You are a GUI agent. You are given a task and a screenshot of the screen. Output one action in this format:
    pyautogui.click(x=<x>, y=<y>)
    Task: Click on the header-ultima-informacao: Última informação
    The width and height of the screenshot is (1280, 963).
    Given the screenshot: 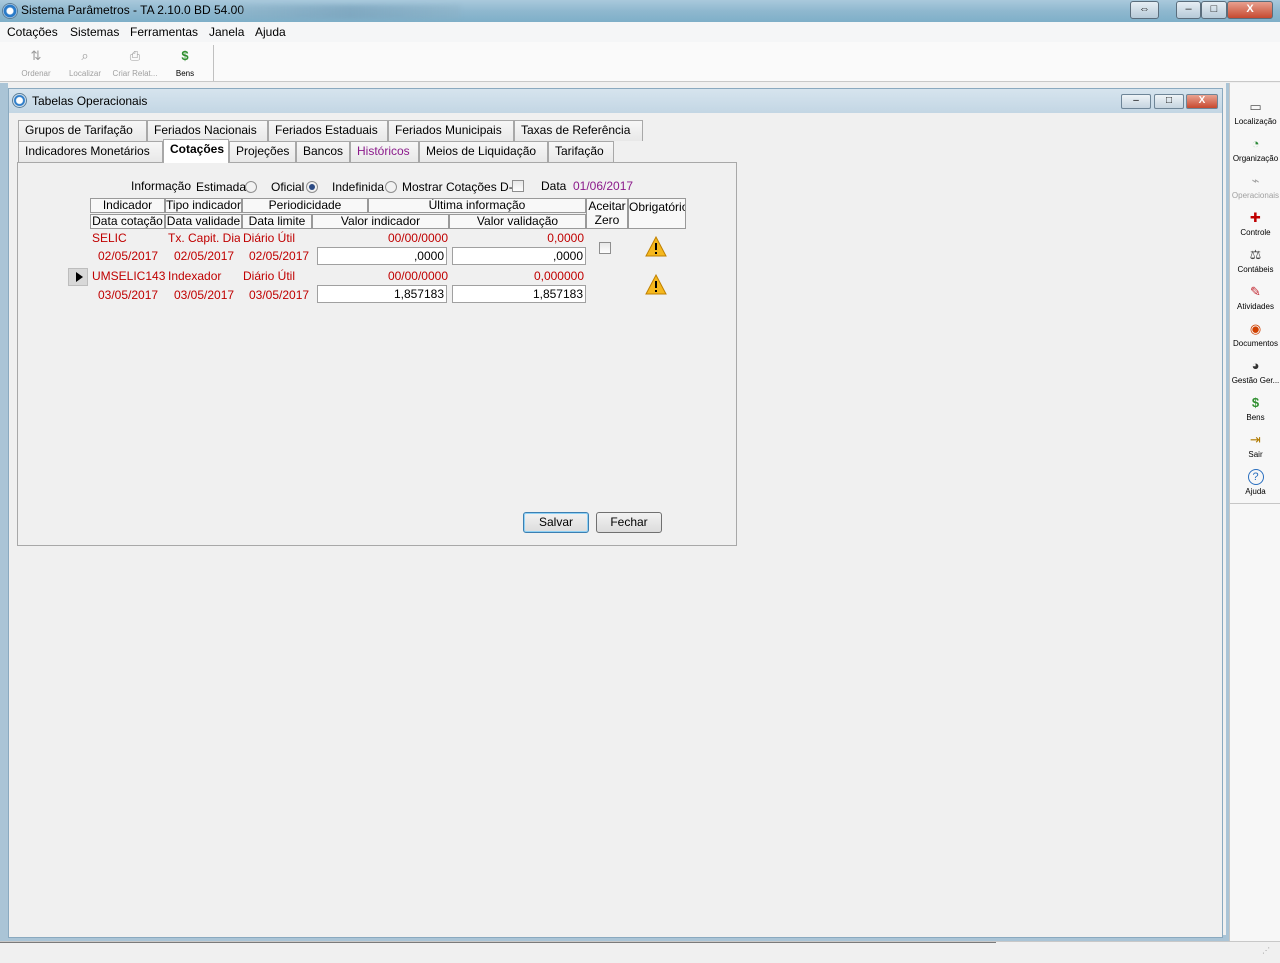 What is the action you would take?
    pyautogui.click(x=477, y=205)
    